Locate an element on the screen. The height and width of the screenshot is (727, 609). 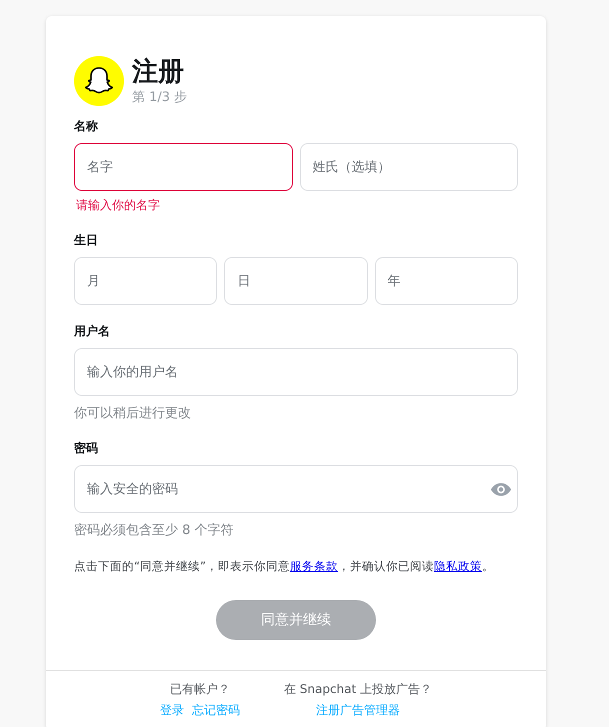
field-label: 生日 is located at coordinates (86, 240).